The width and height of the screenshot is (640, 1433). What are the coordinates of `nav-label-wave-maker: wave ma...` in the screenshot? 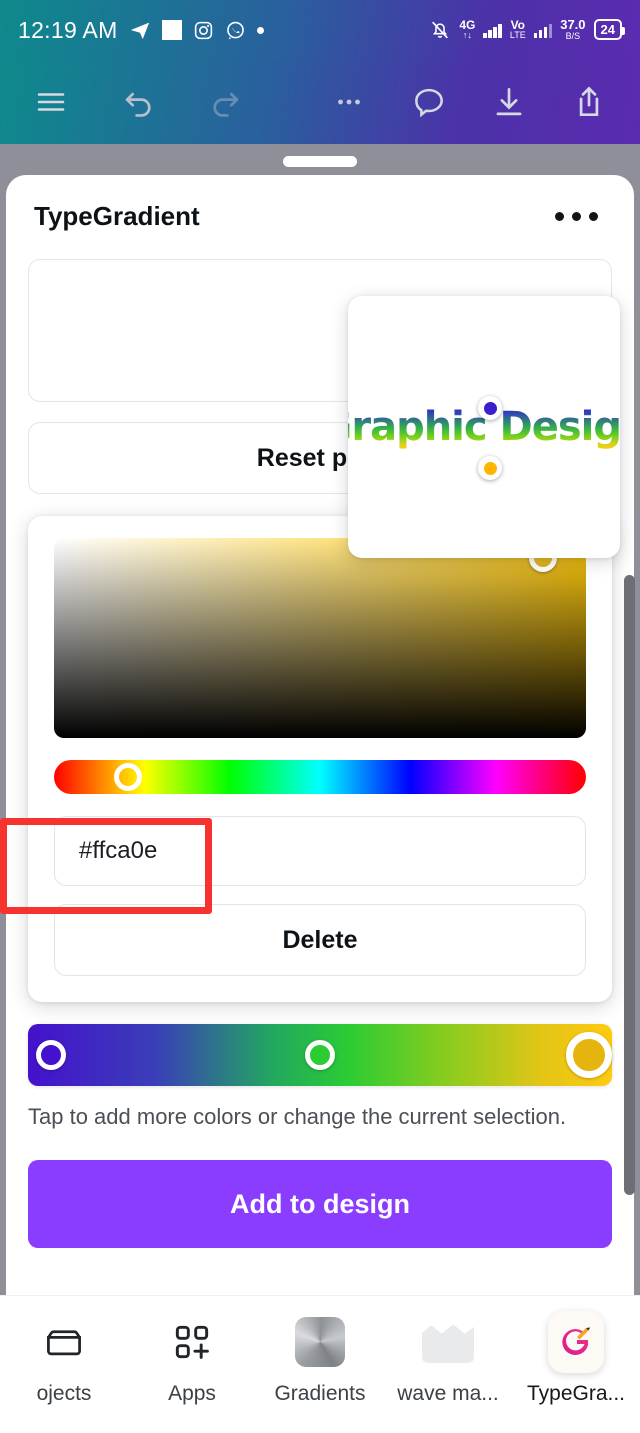 It's located at (448, 1393).